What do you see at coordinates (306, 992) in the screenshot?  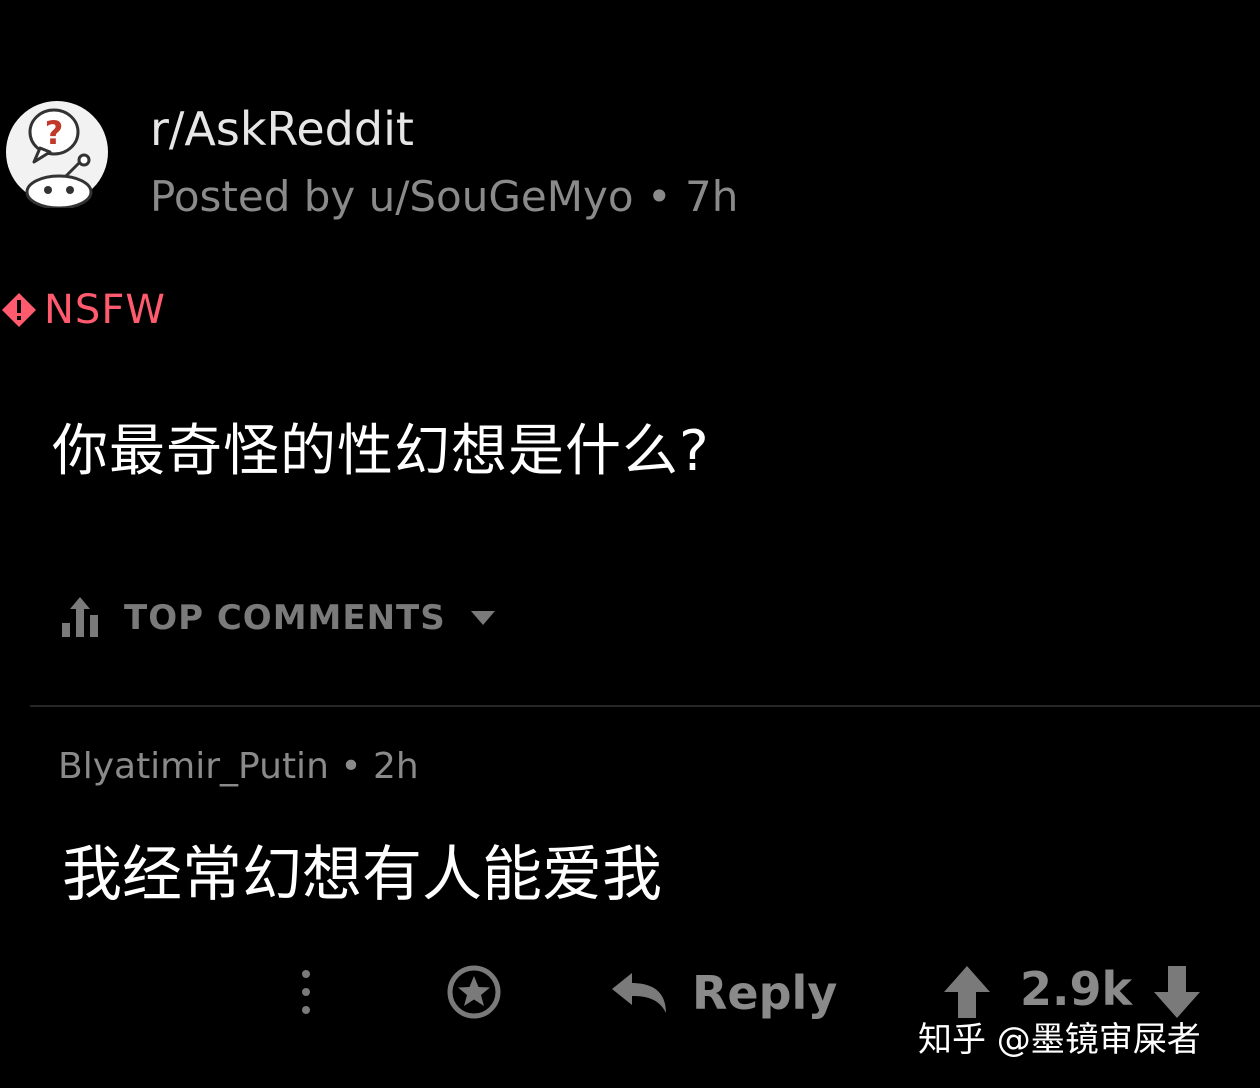 I see `more-options-icon` at bounding box center [306, 992].